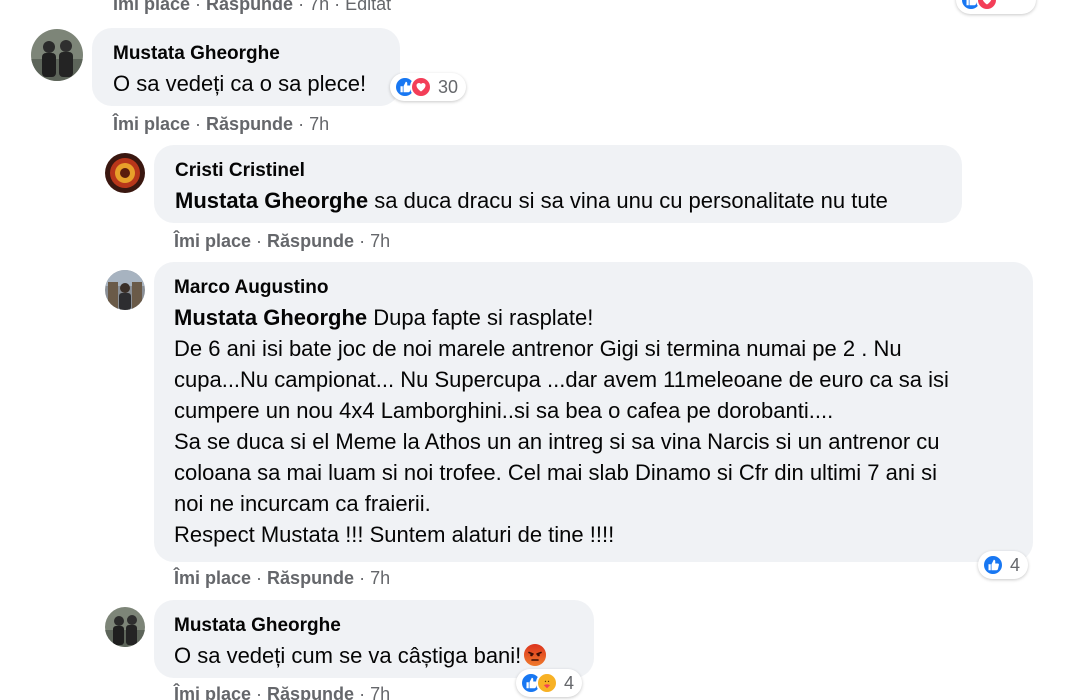 Image resolution: width=1072 pixels, height=700 pixels. Describe the element at coordinates (480, 317) in the screenshot. I see `comment-body: Dupa fapte si rasplate!` at that location.